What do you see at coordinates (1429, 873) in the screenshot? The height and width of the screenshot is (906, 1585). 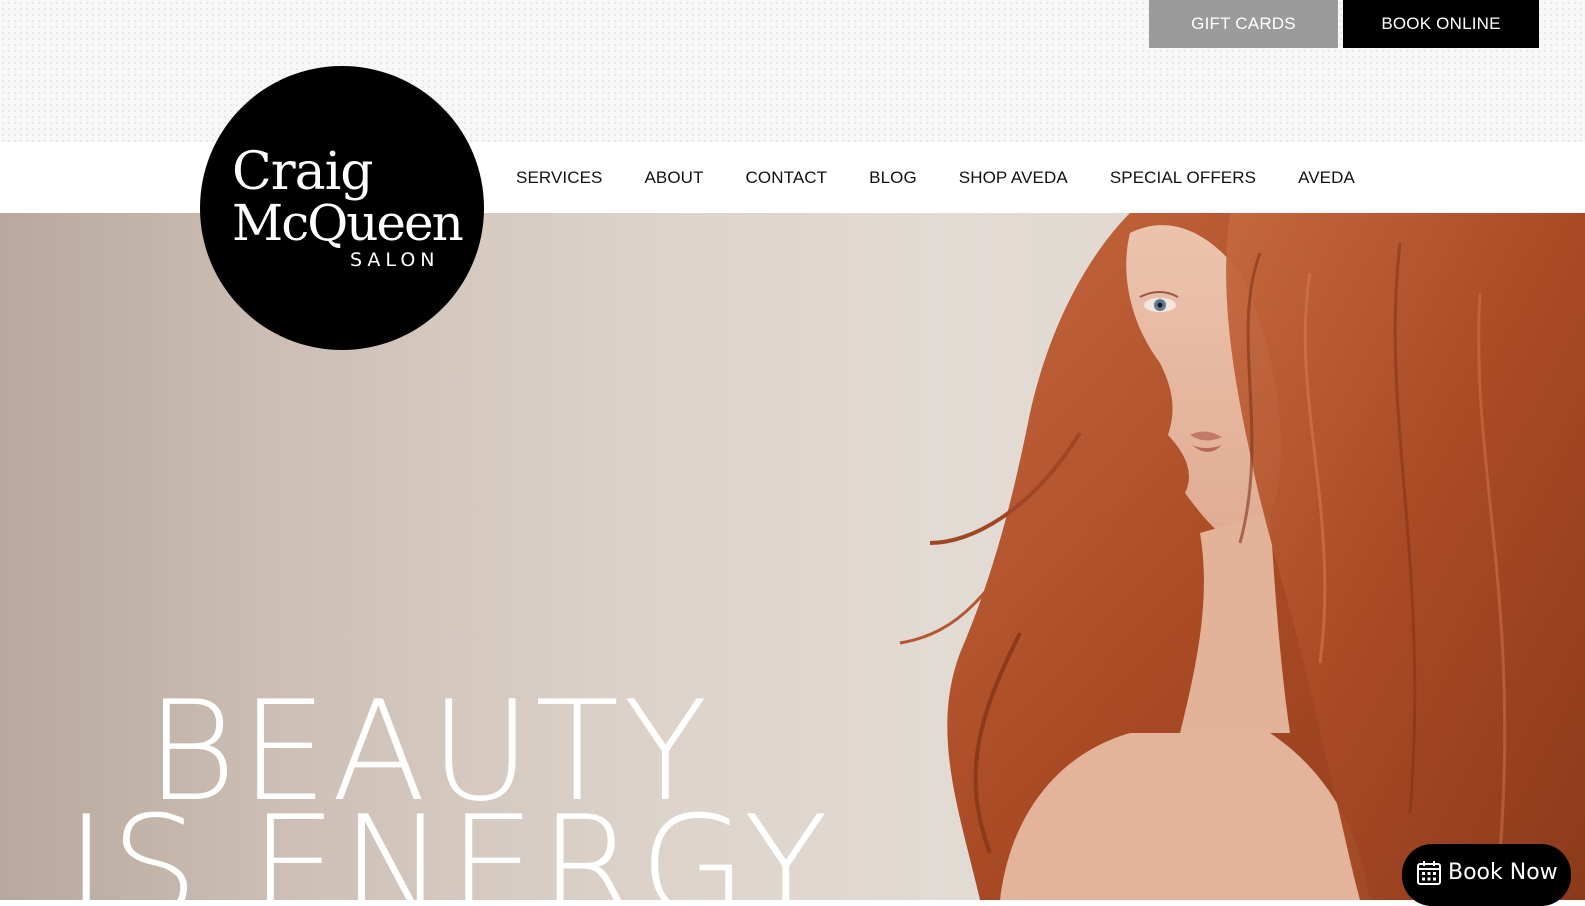 I see `calendar-icon` at bounding box center [1429, 873].